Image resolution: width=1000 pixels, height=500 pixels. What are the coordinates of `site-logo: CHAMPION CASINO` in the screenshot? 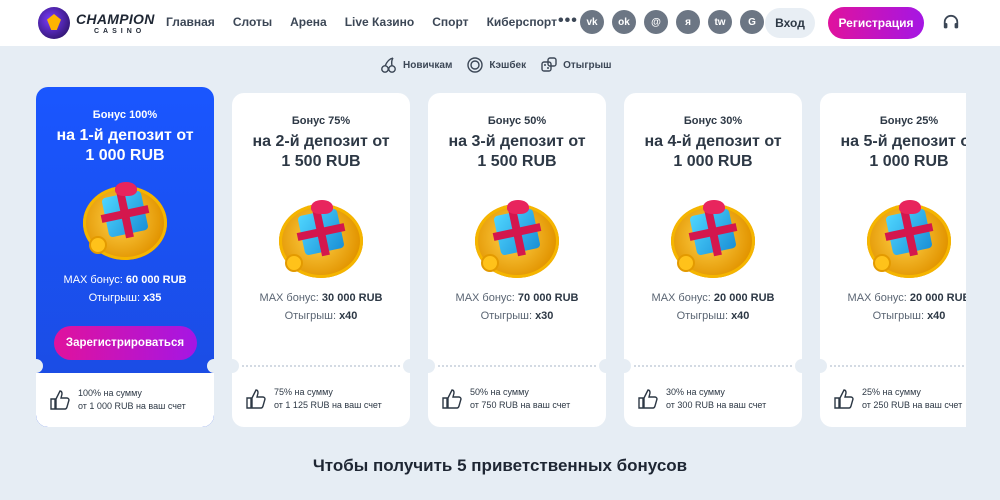 It's located at (96, 23).